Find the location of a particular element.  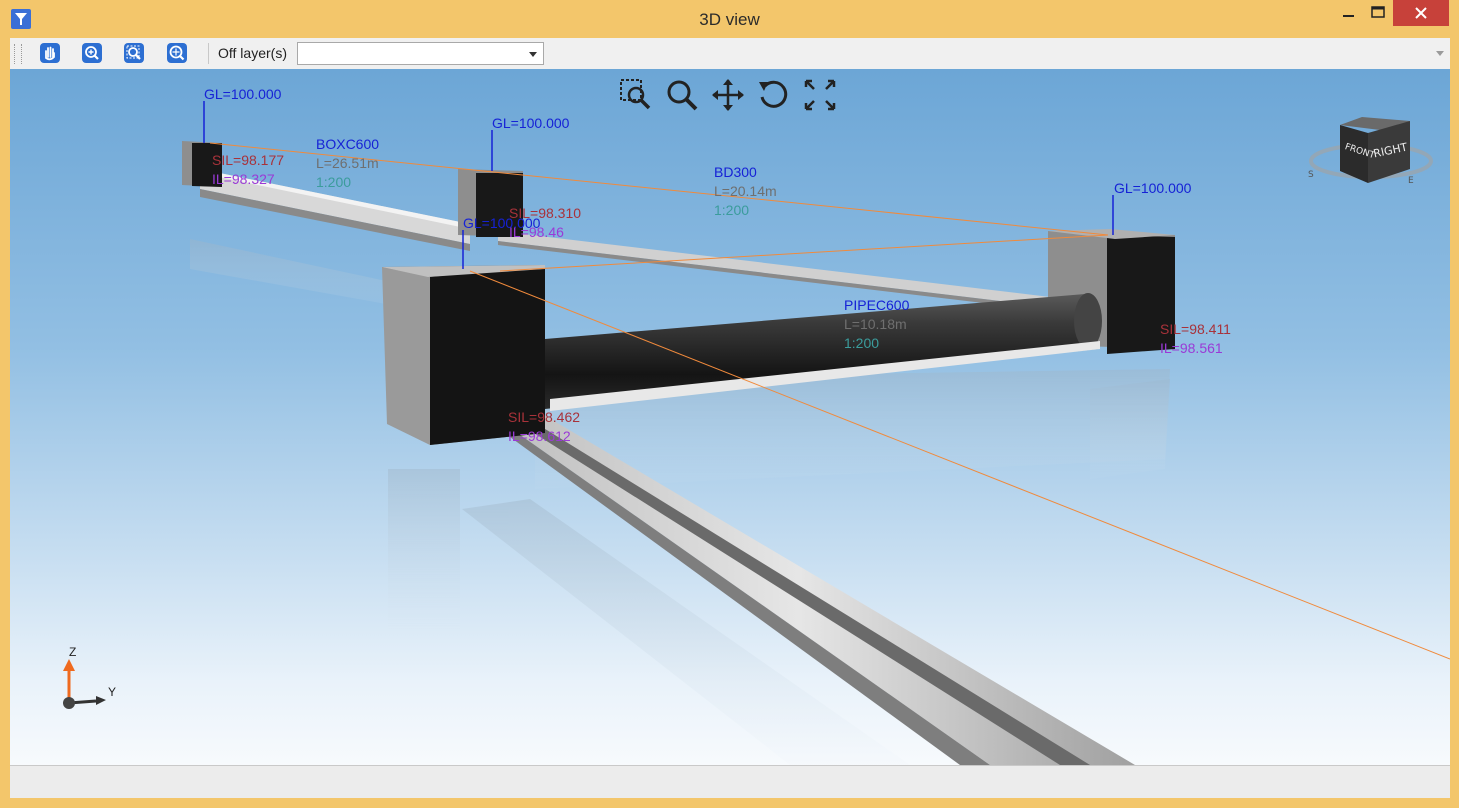

close-icon is located at coordinates (1421, 13).